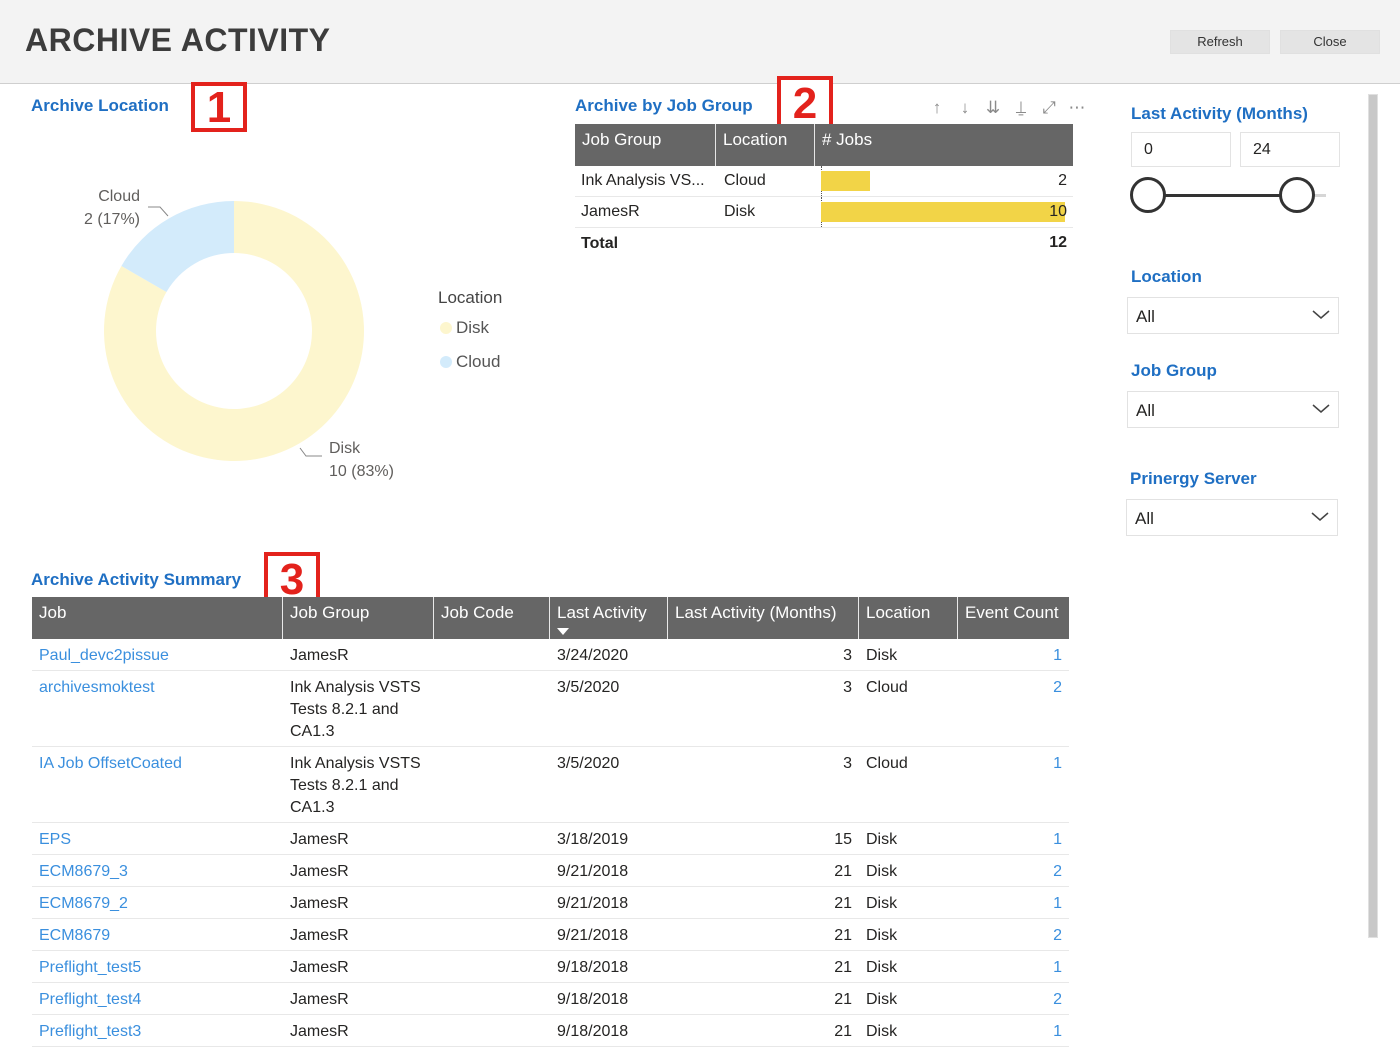 The image size is (1400, 1050). I want to click on legend-item-cloud: Cloud, so click(470, 362).